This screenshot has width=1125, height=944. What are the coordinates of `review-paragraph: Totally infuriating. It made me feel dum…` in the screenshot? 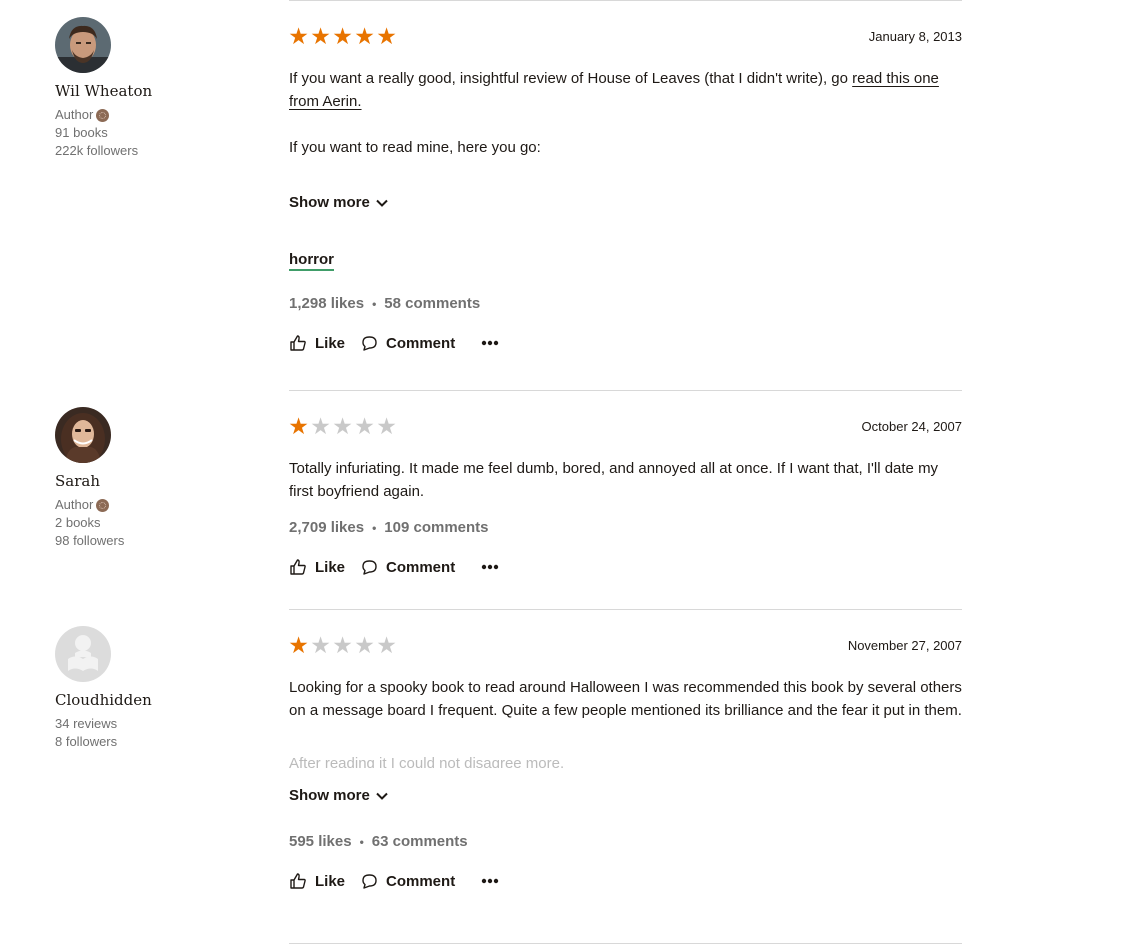 It's located at (614, 480).